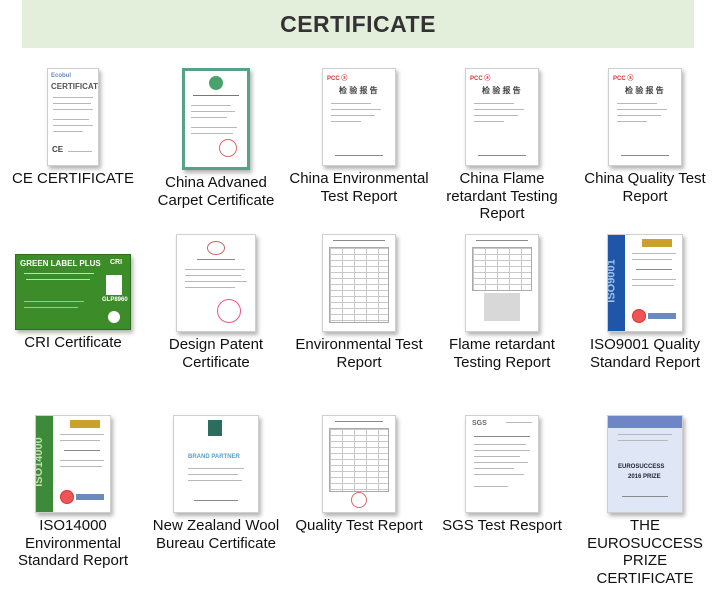 The width and height of the screenshot is (718, 603). Describe the element at coordinates (214, 457) in the screenshot. I see `wool-brand-text: BRAND PARTNER` at that location.